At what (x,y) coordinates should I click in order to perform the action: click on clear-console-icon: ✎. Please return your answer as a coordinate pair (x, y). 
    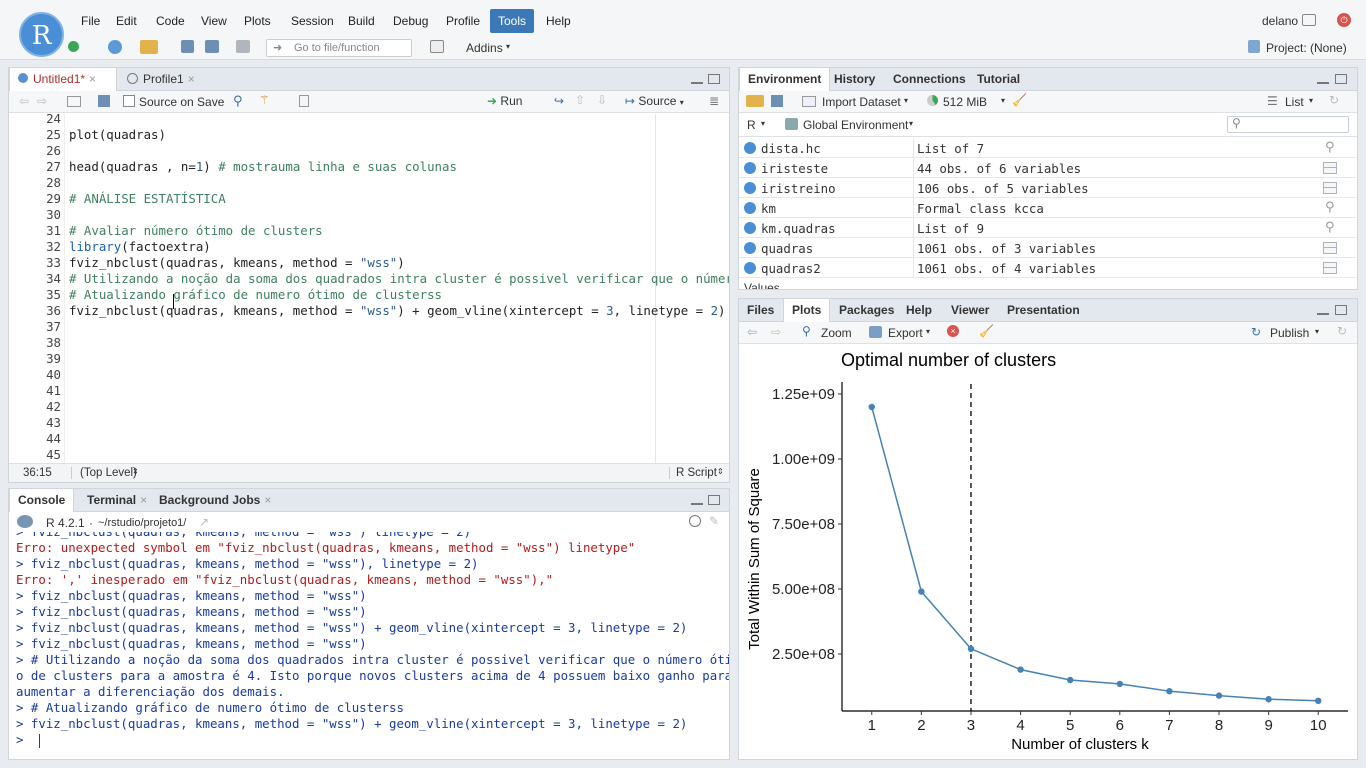
    Looking at the image, I should click on (714, 521).